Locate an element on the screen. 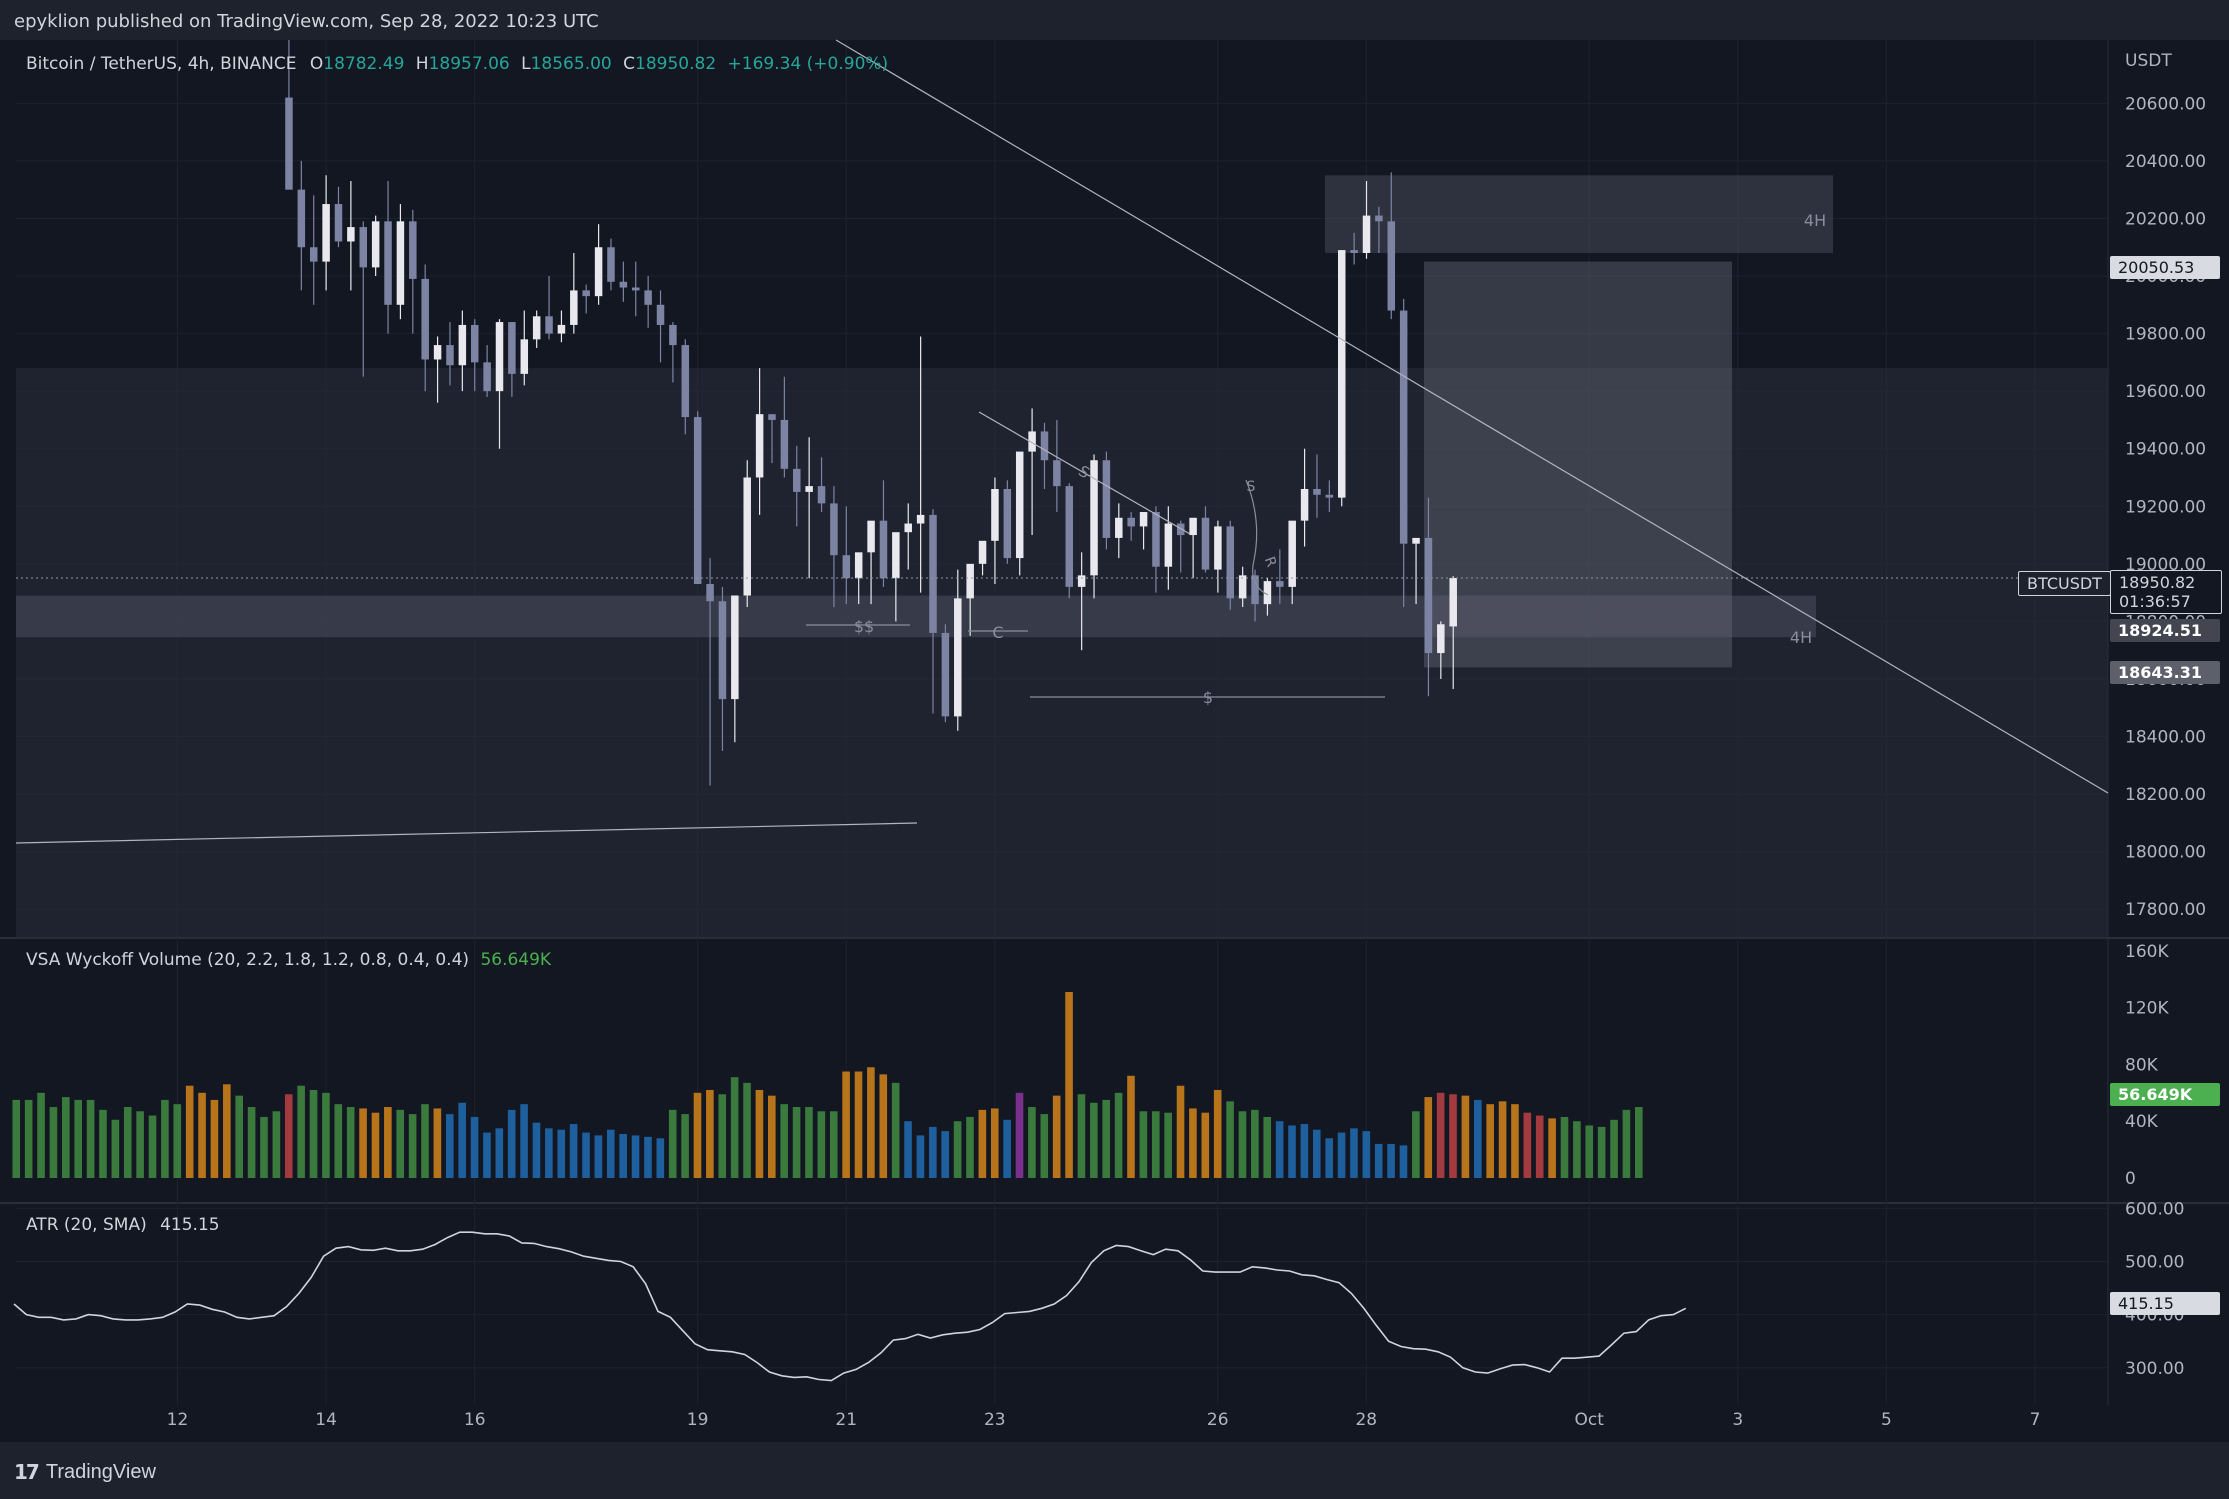 This screenshot has width=2229, height=1499. tradingview-brand: 17 TradingView is located at coordinates (85, 1472).